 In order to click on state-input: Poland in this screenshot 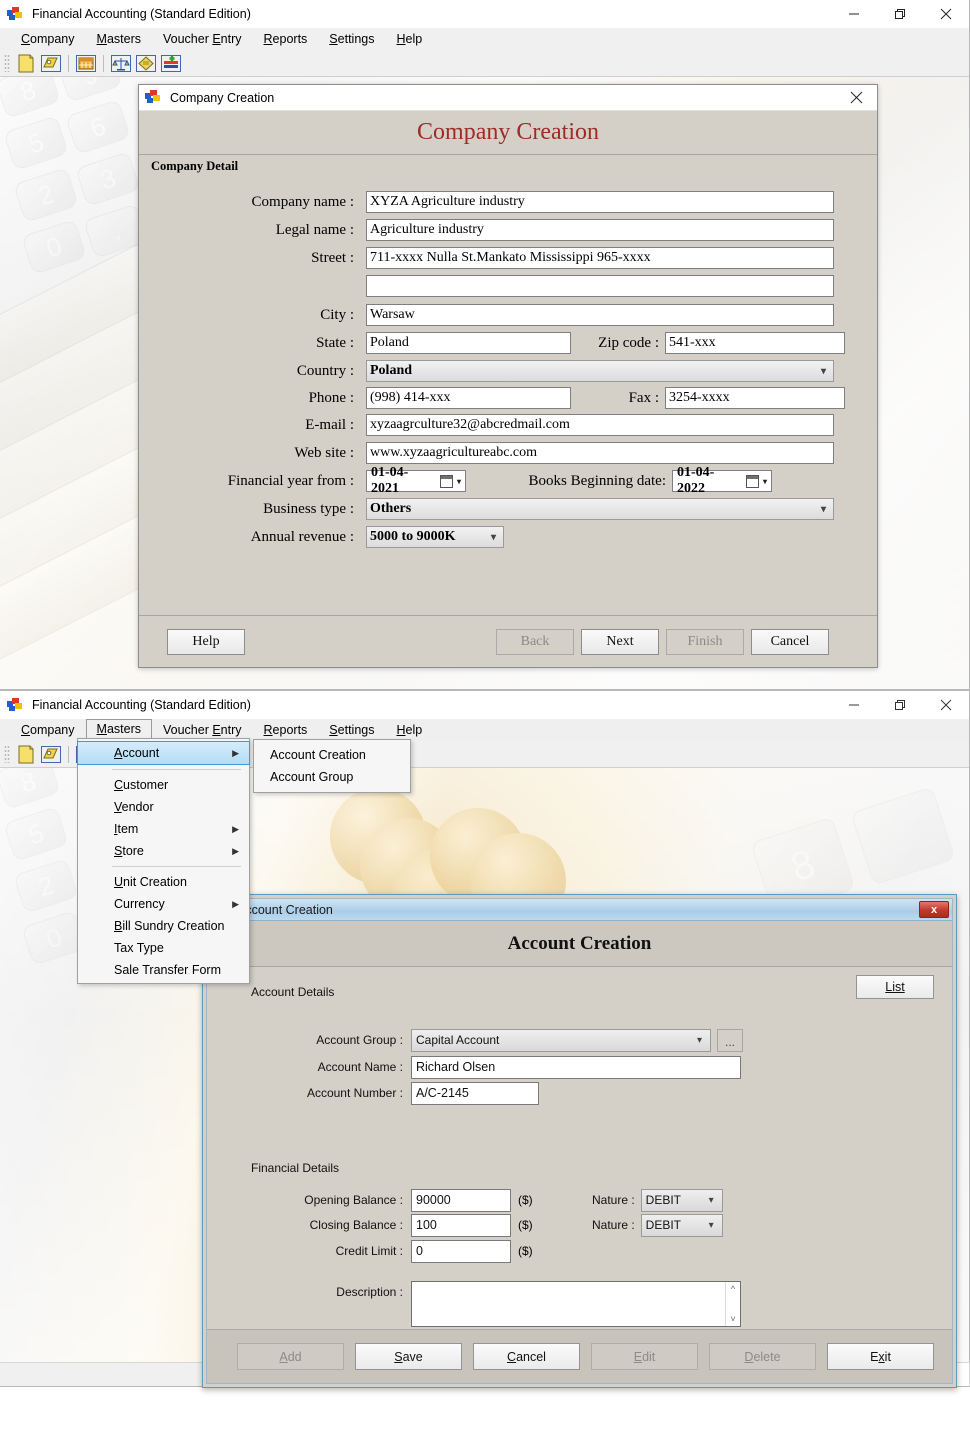, I will do `click(468, 343)`.